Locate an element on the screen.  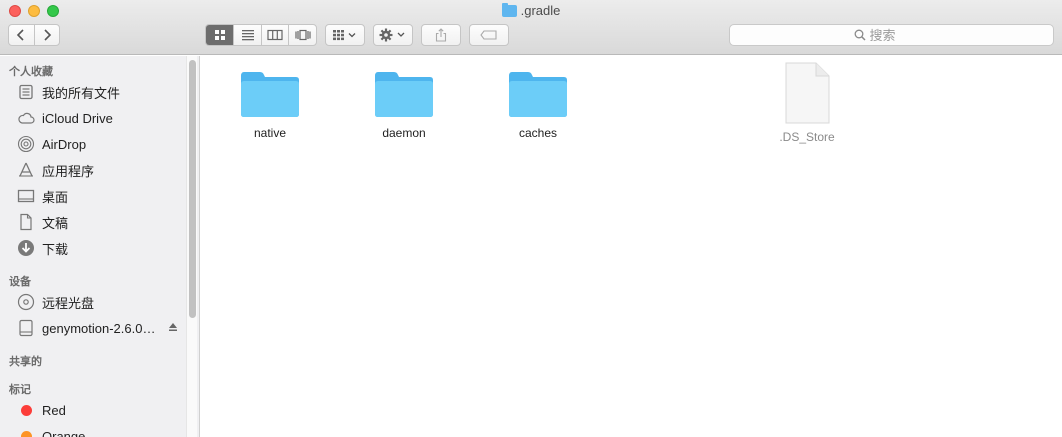
cloud-icon is located at coordinates (26, 118).